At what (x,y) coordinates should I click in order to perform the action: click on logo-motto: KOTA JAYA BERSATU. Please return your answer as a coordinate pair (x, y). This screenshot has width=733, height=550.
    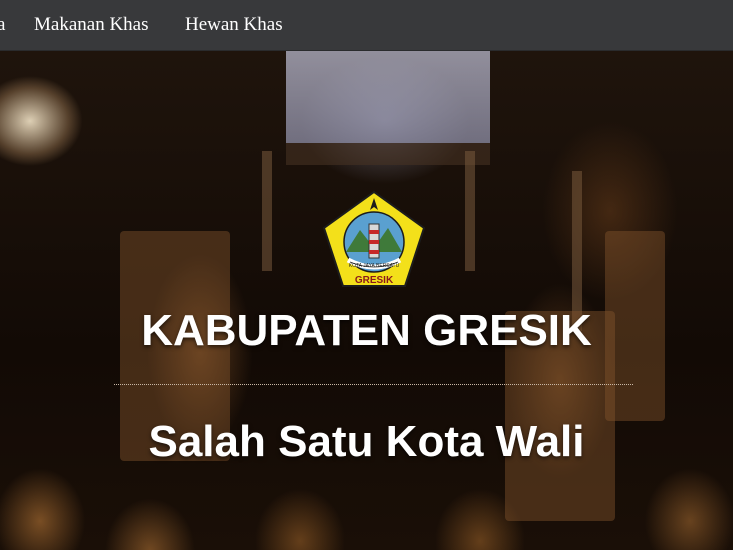
    Looking at the image, I should click on (374, 266).